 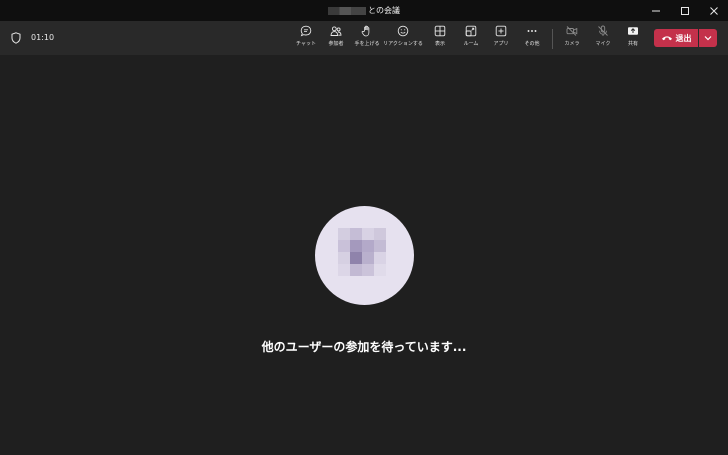 I want to click on close-icon, so click(x=713, y=10).